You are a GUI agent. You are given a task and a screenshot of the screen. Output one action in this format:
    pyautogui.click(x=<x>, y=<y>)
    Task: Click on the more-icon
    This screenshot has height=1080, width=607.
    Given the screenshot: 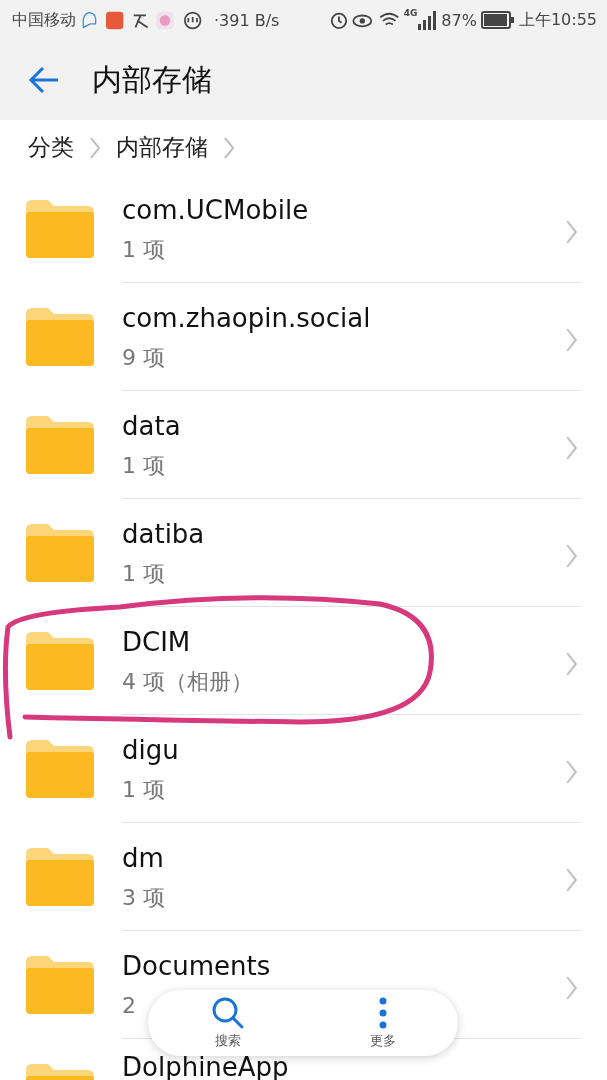 What is the action you would take?
    pyautogui.click(x=382, y=1013)
    